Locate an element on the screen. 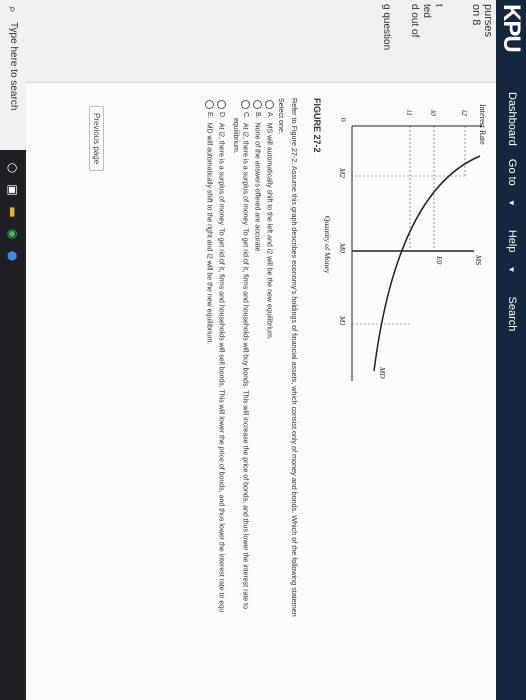 This screenshot has height=700, width=526. x-axis-label: Quantity of Money is located at coordinates (327, 245).